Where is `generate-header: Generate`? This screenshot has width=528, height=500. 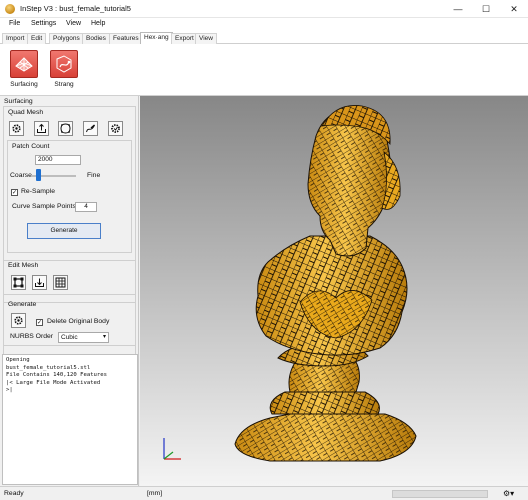
generate-header: Generate is located at coordinates (22, 304).